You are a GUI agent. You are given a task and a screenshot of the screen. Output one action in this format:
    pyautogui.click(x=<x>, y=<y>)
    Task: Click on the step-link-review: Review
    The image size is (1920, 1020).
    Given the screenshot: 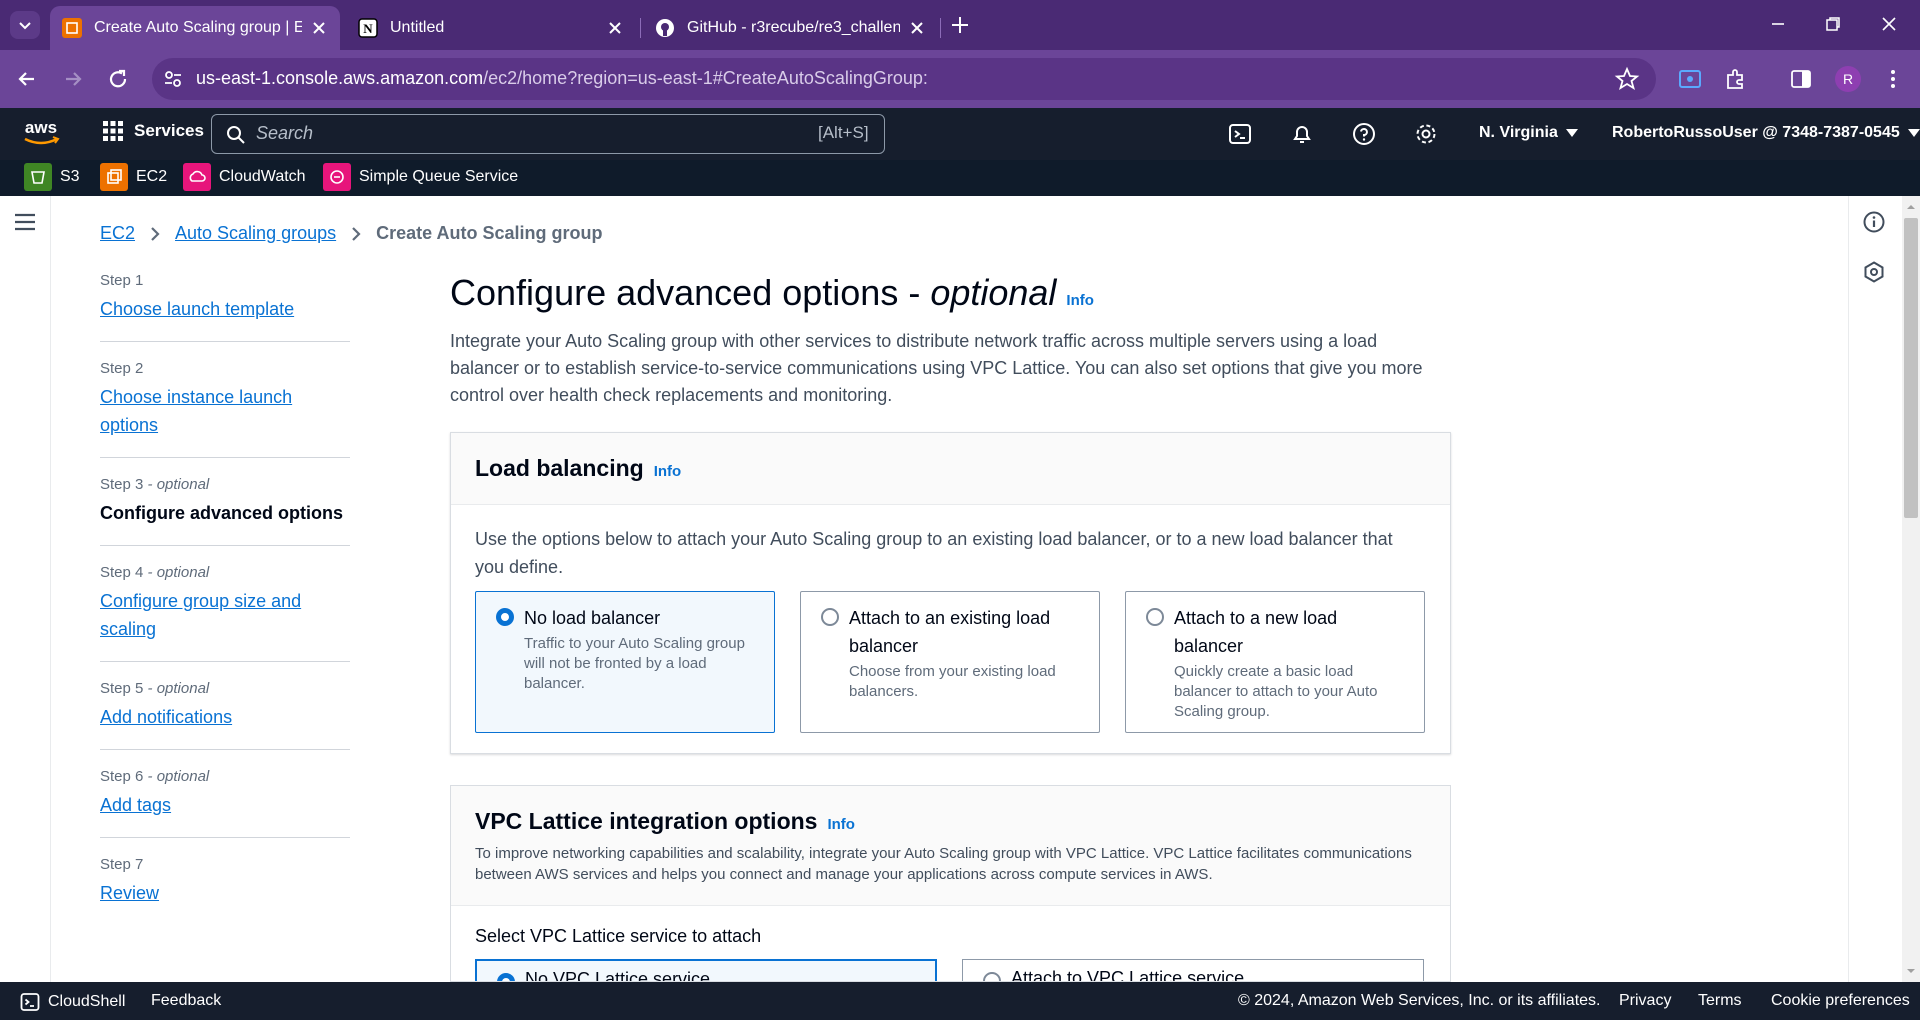 What is the action you would take?
    pyautogui.click(x=225, y=893)
    